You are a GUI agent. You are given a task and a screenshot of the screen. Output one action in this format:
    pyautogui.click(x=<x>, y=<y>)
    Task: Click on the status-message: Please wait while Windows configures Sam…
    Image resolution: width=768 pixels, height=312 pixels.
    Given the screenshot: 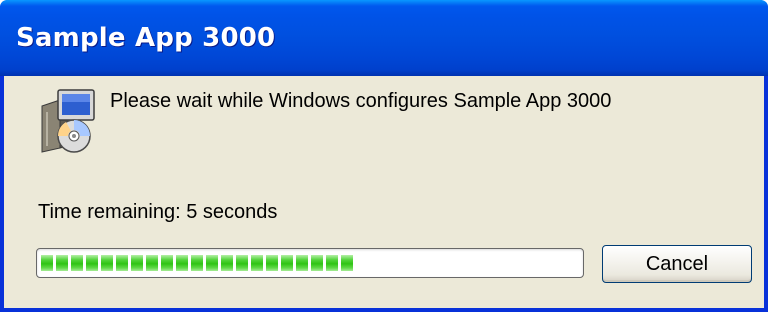 What is the action you would take?
    pyautogui.click(x=361, y=101)
    